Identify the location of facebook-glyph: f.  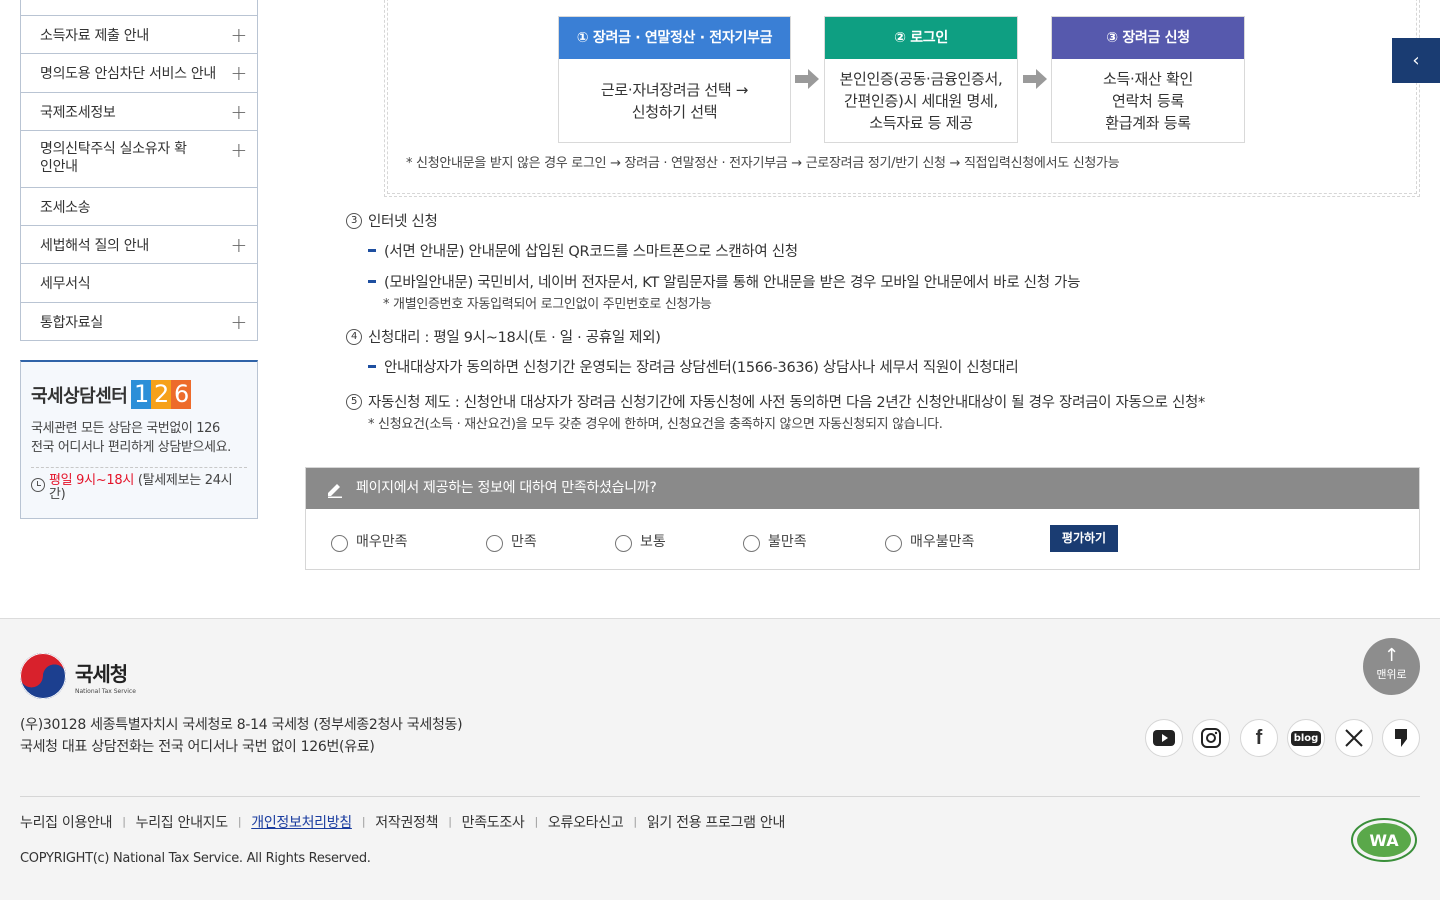
(1259, 737).